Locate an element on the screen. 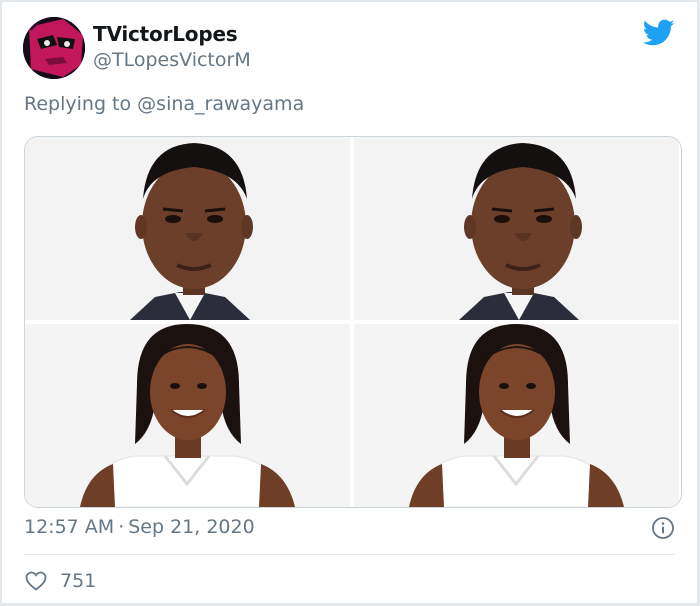 This screenshot has width=700, height=606. avatar-image is located at coordinates (54, 48).